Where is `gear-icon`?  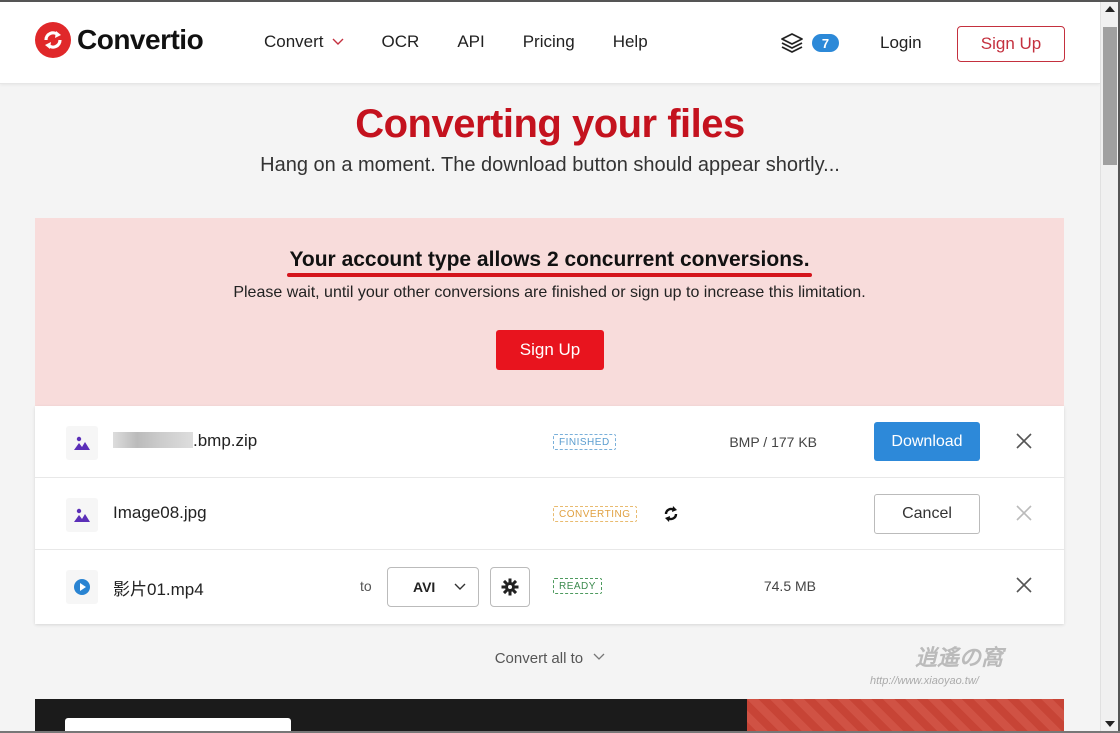 gear-icon is located at coordinates (510, 587).